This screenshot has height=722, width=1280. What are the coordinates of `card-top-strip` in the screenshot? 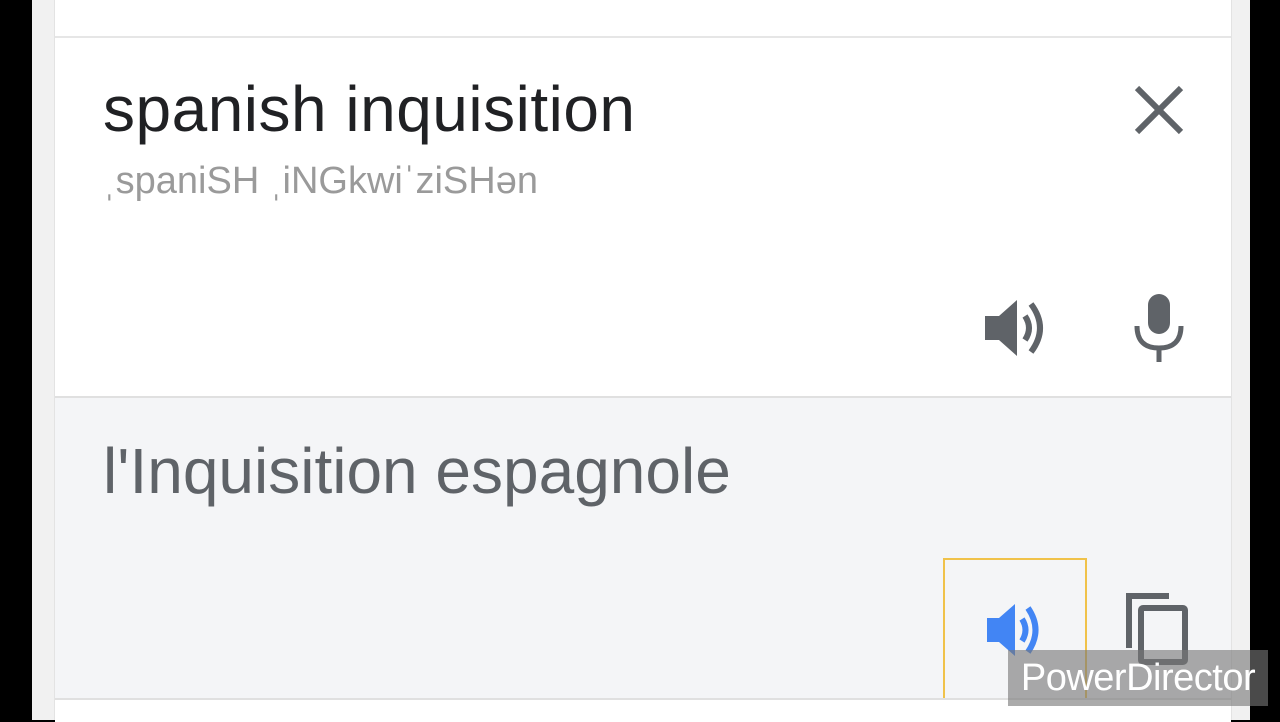 It's located at (643, 19).